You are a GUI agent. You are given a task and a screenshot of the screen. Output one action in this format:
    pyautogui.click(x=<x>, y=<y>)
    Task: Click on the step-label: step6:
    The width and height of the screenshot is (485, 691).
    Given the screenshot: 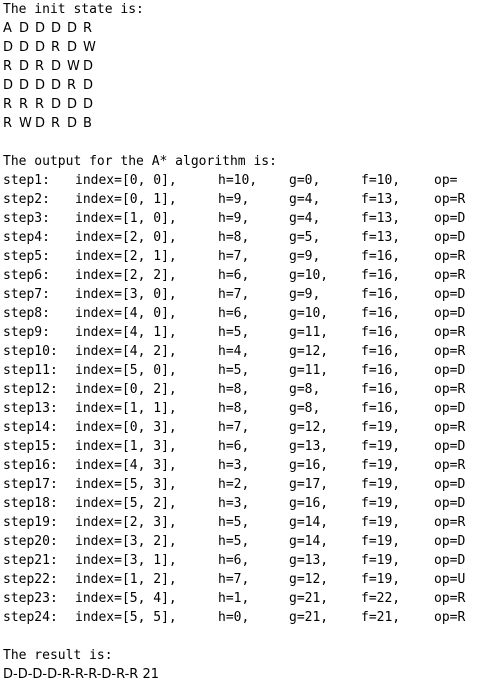 What is the action you would take?
    pyautogui.click(x=26, y=275)
    